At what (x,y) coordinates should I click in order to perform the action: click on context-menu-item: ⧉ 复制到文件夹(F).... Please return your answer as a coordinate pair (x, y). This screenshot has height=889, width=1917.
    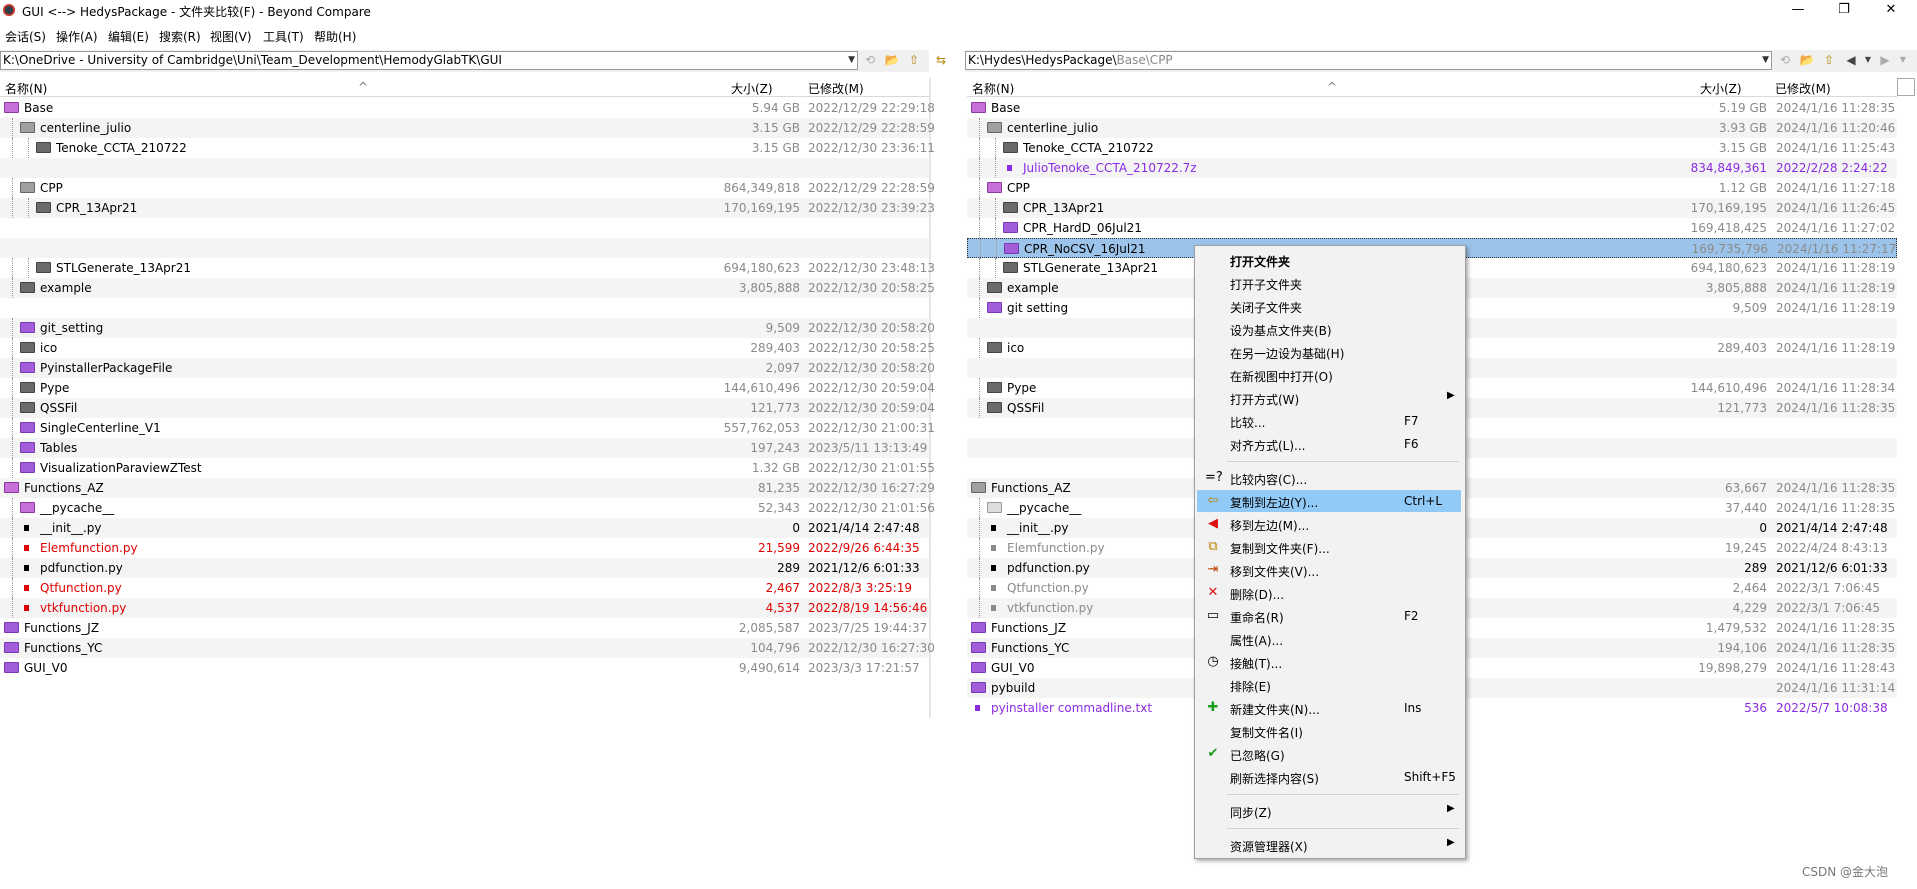
    Looking at the image, I should click on (1329, 547).